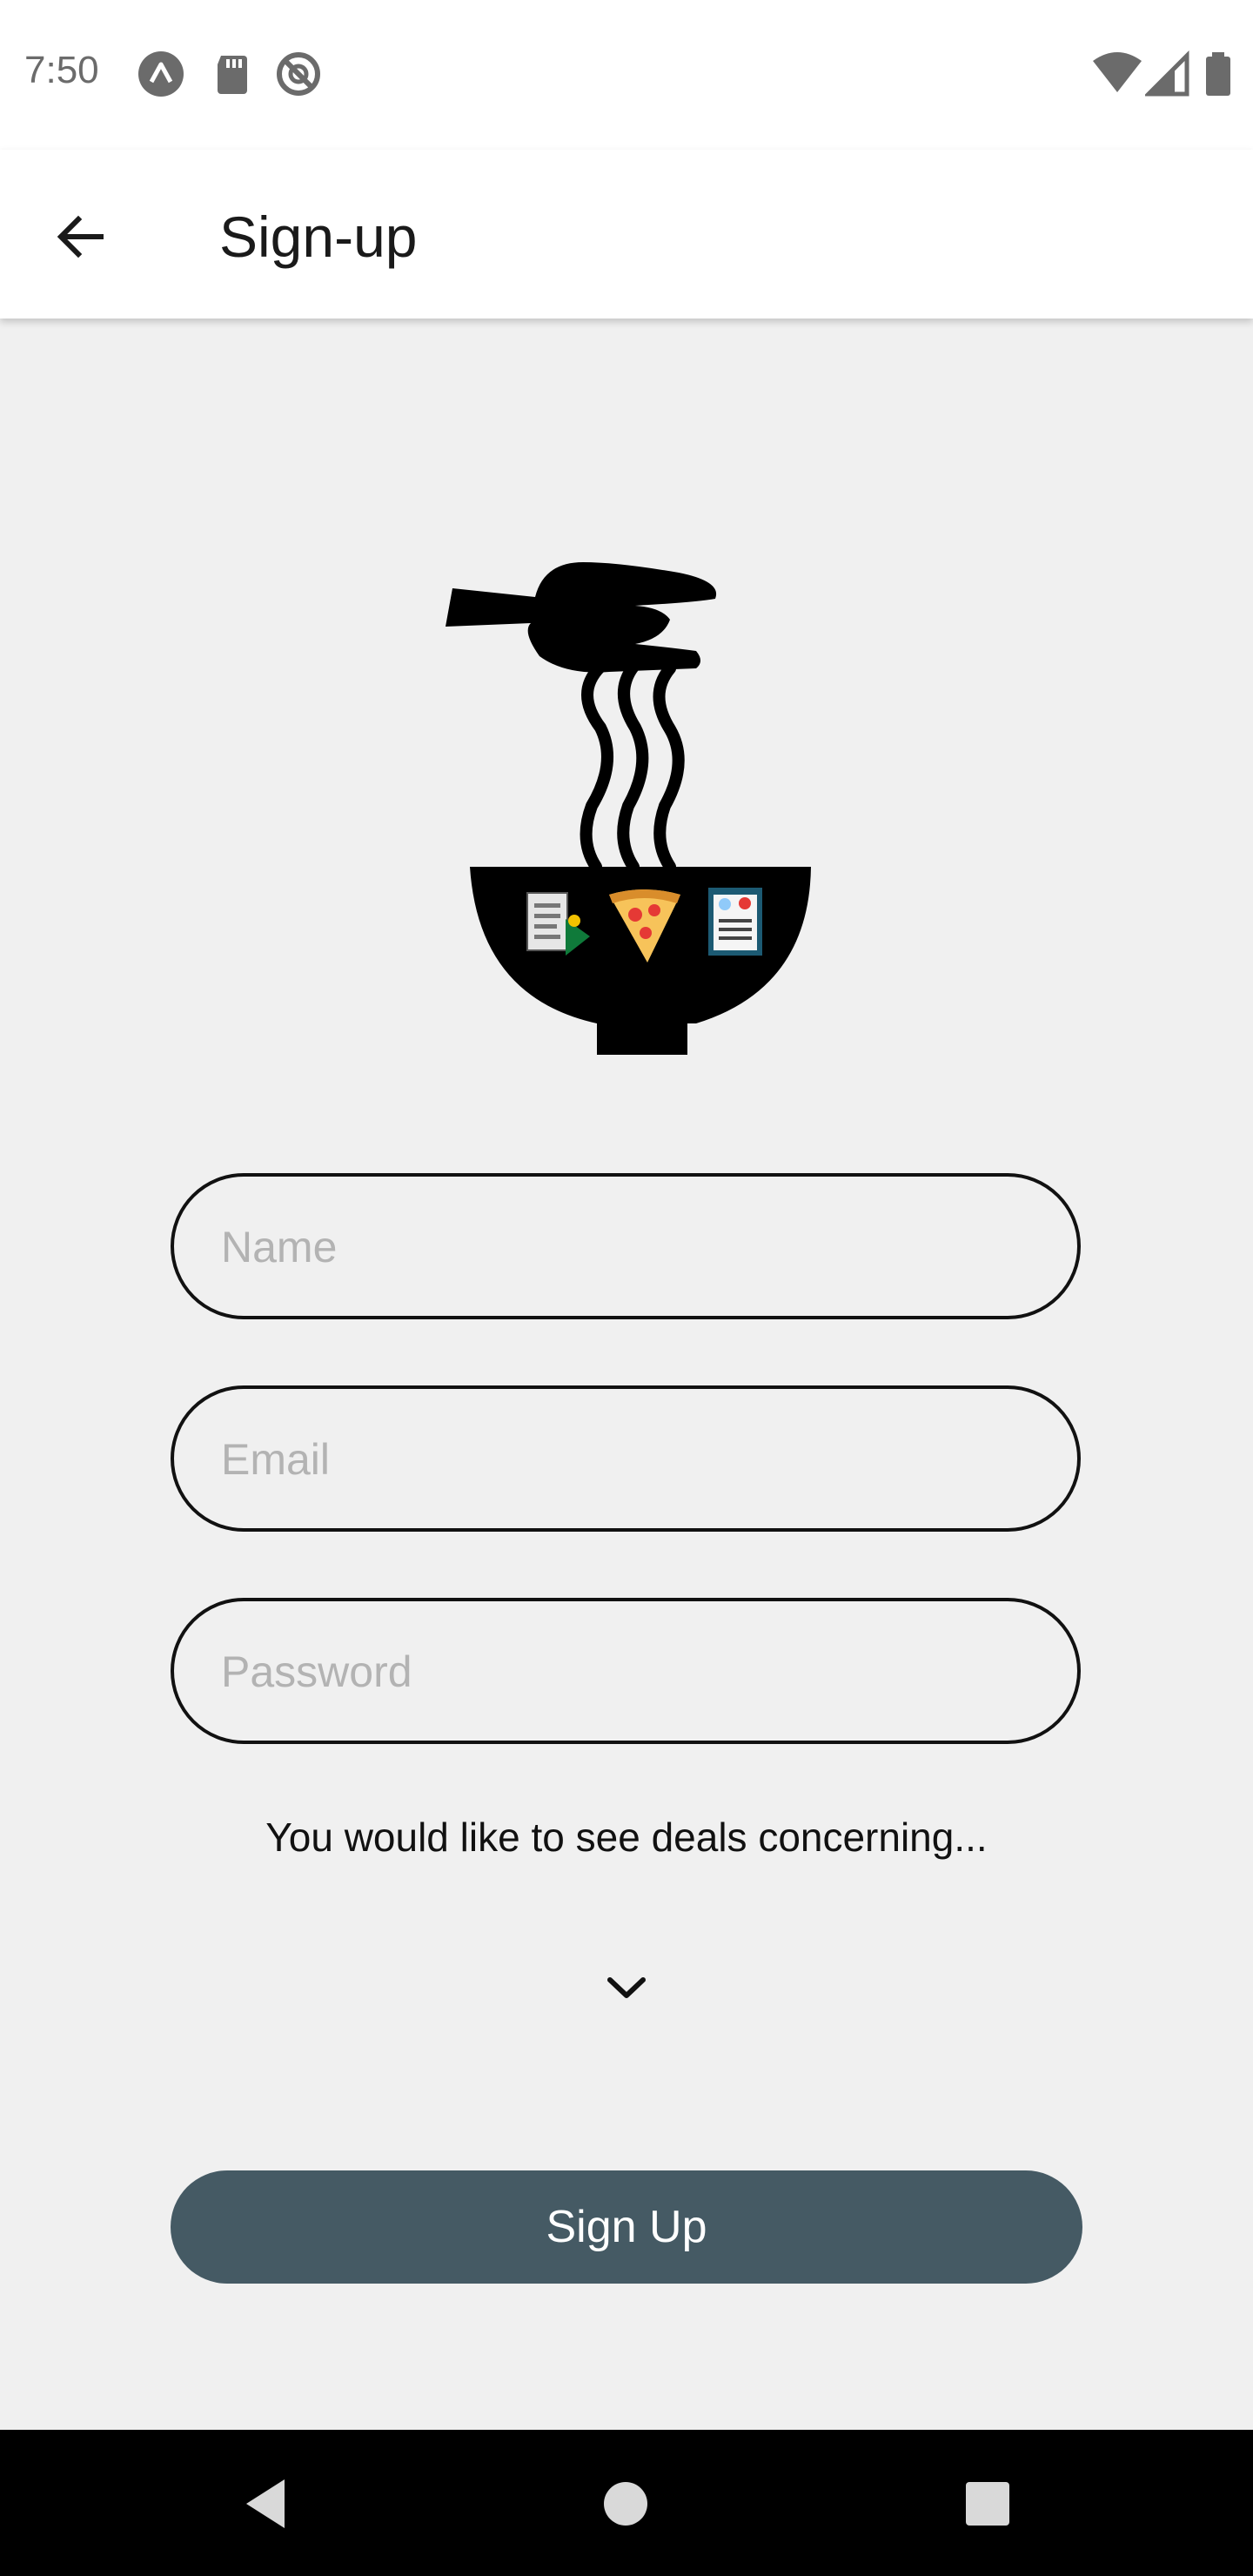 This screenshot has width=1253, height=2576. I want to click on battery-icon, so click(1218, 73).